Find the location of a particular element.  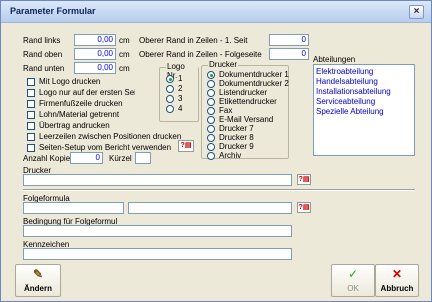

checkbox-label: Leerzeilen zwischen Positionen drucken is located at coordinates (110, 136).